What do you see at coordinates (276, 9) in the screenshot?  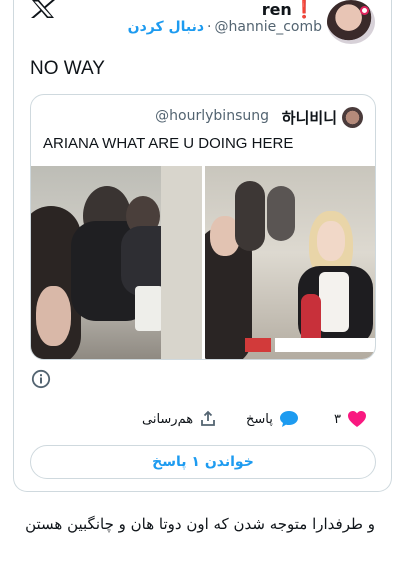 I see `author-name-text: ren` at bounding box center [276, 9].